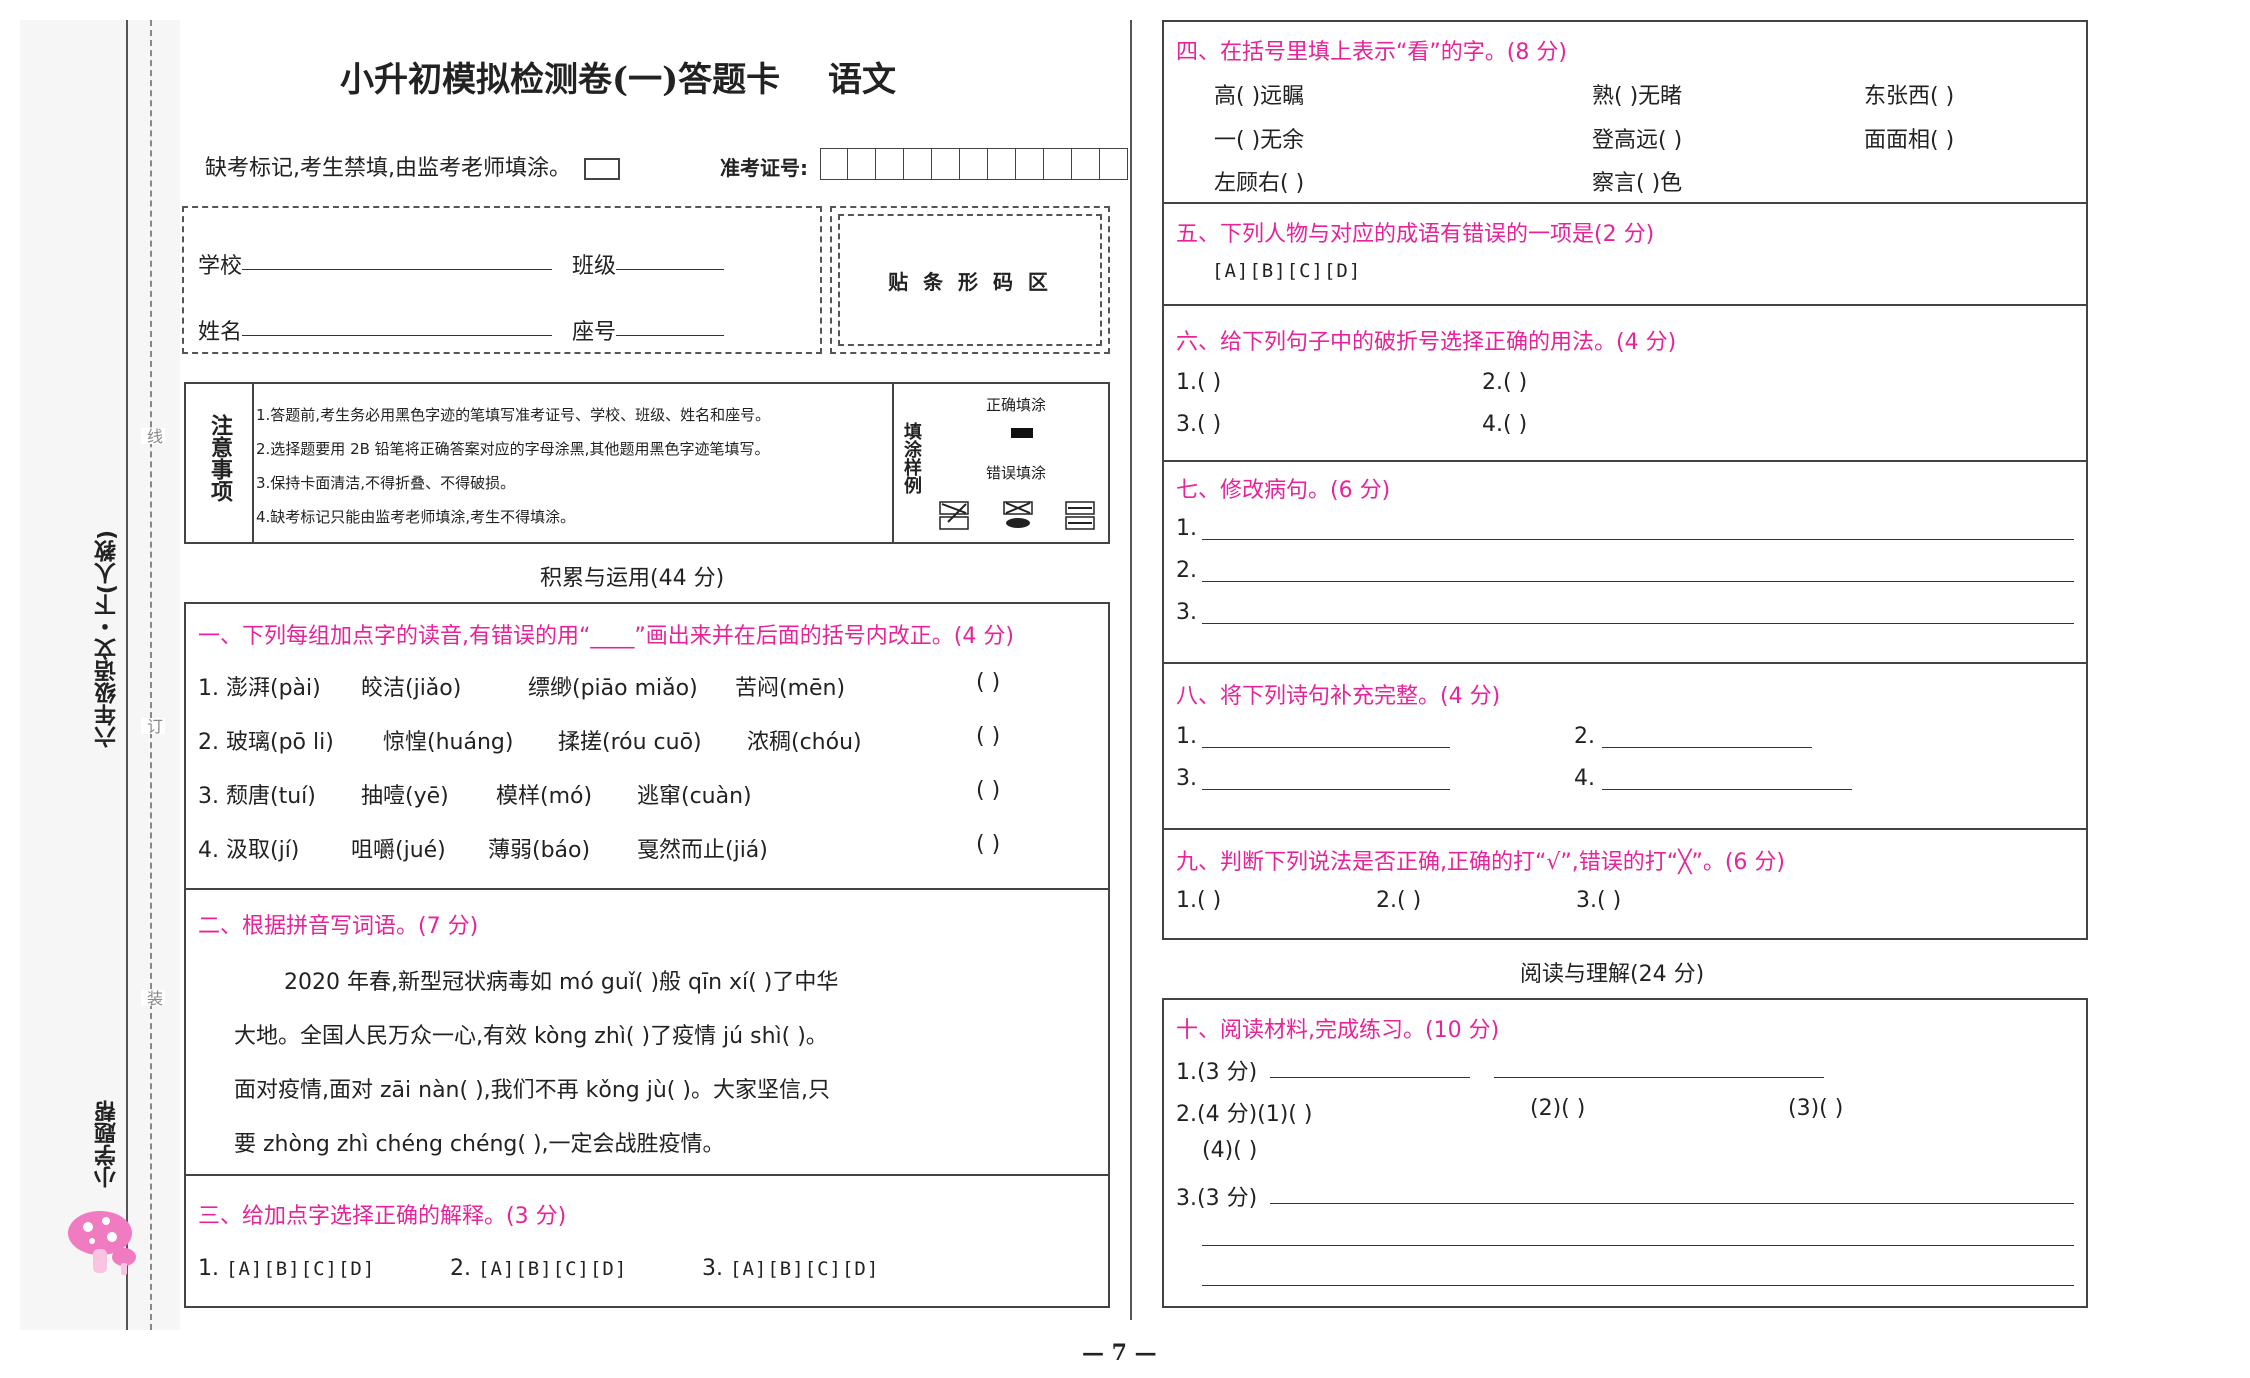 The image size is (2250, 1378). What do you see at coordinates (1637, 181) in the screenshot?
I see `q4-item-8: 察言( )色` at bounding box center [1637, 181].